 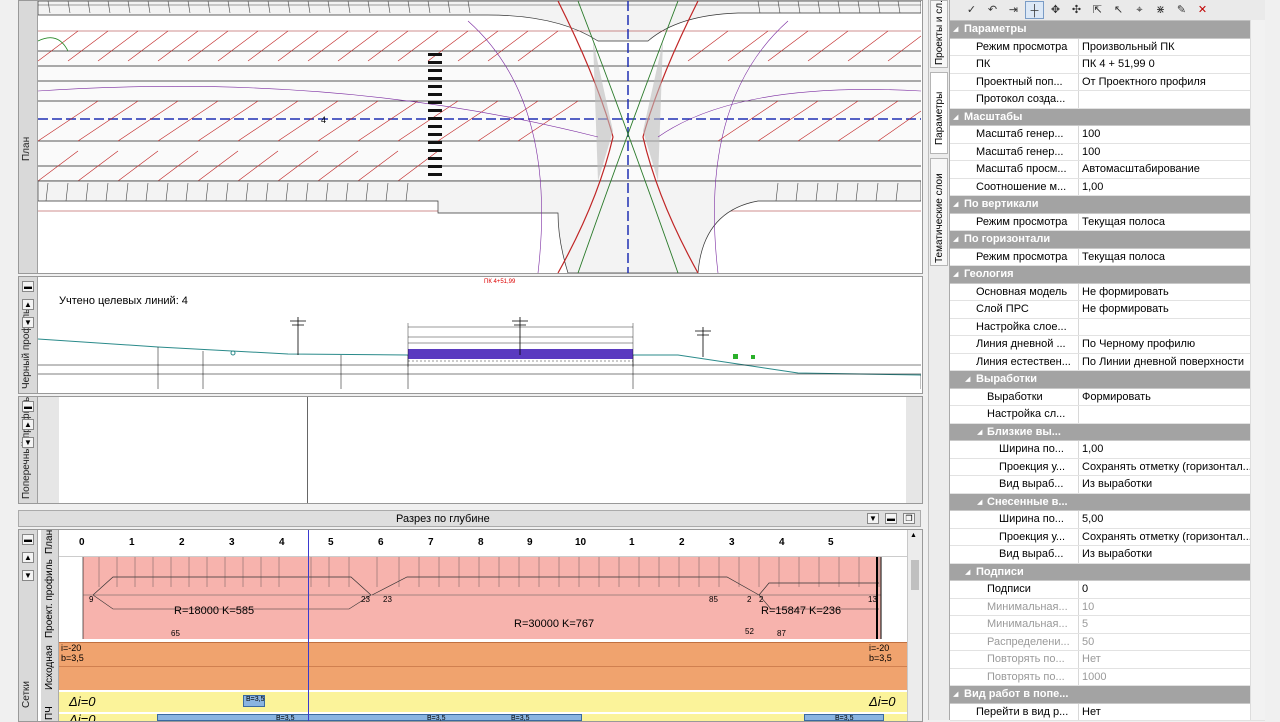 I want to click on property-value: ПК 4 + 51,99 0, so click(x=1172, y=64).